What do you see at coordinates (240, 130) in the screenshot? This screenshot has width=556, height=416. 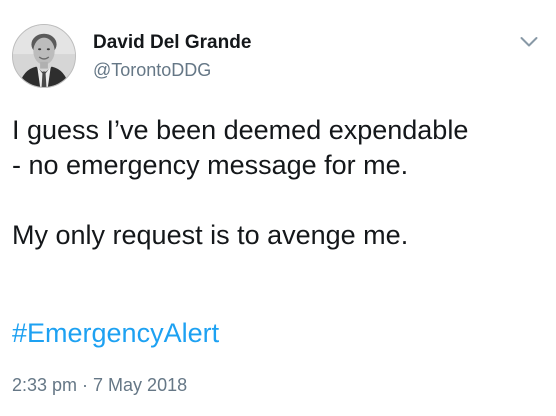 I see `tweet-text-line-1: I guess I’ve been deemed expendable` at bounding box center [240, 130].